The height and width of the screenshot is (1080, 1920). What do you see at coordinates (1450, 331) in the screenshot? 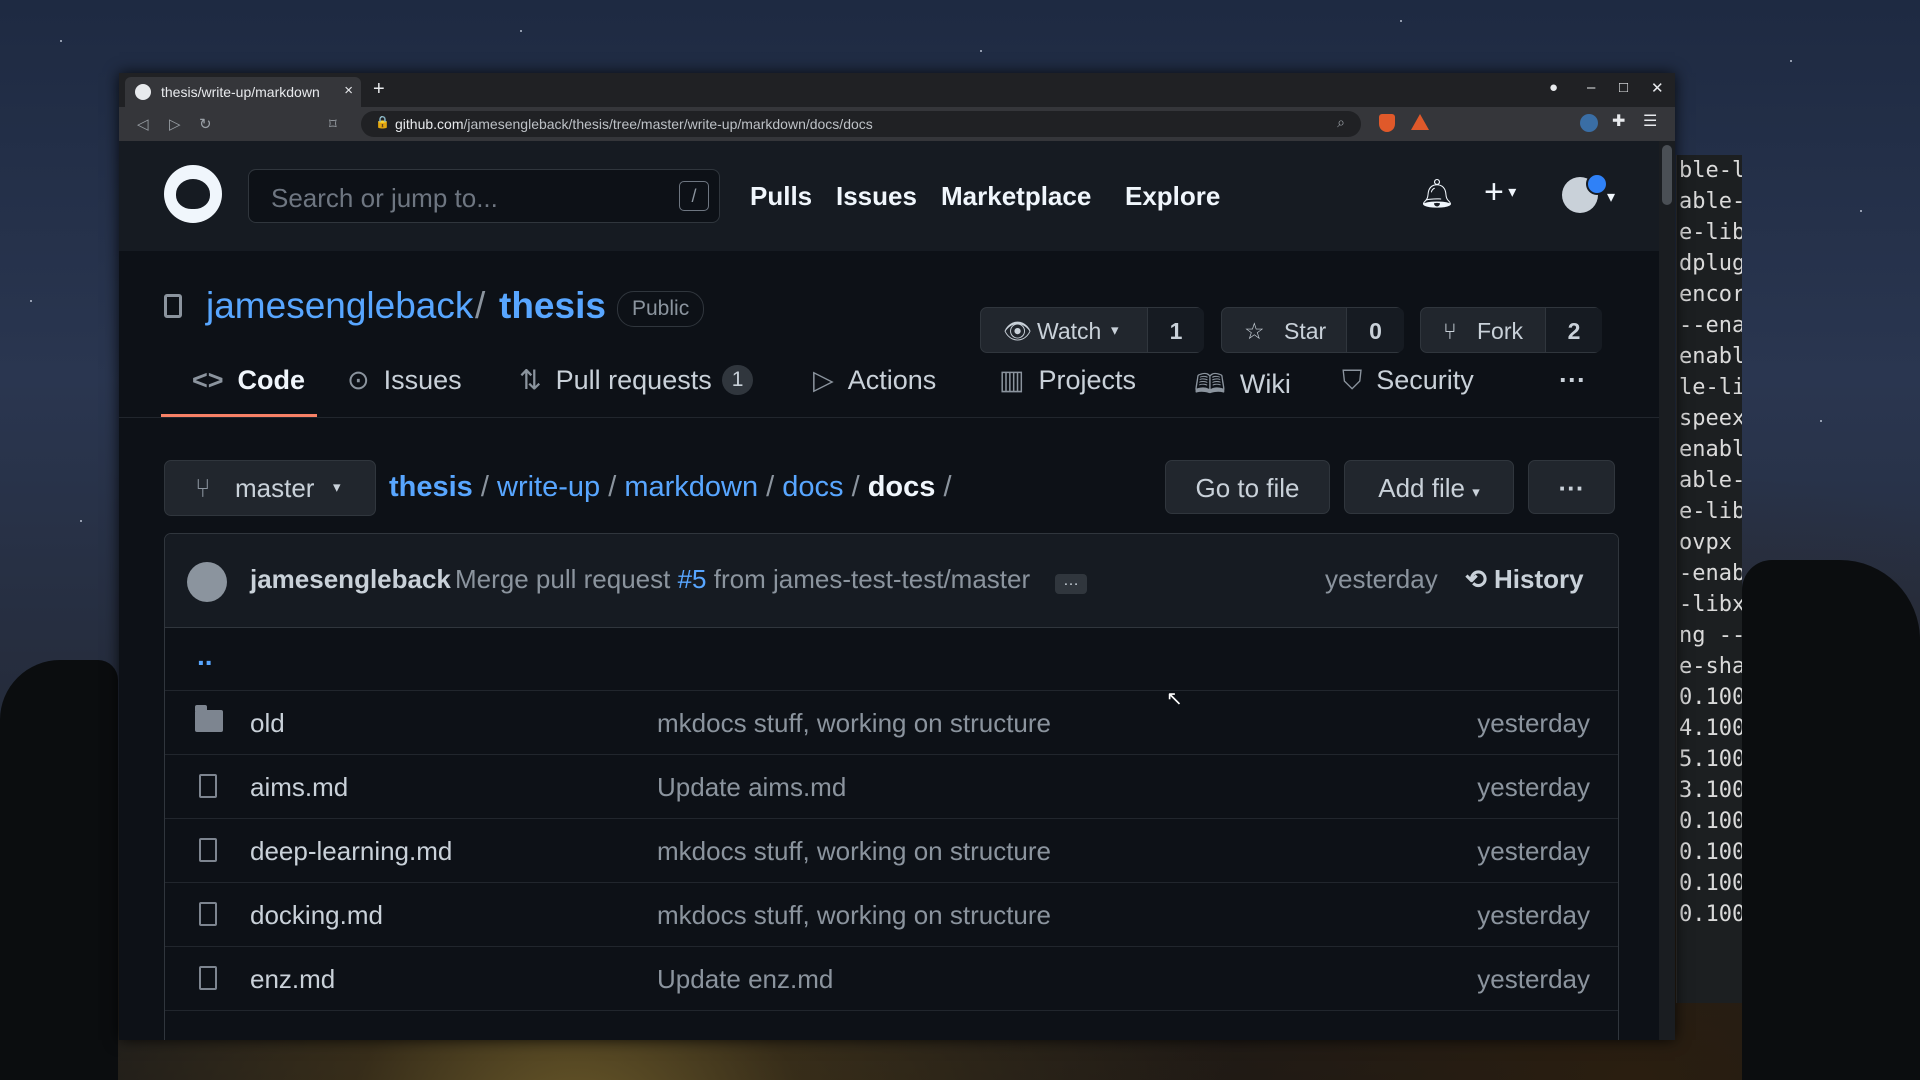
I see `fork-icon: ⑂` at bounding box center [1450, 331].